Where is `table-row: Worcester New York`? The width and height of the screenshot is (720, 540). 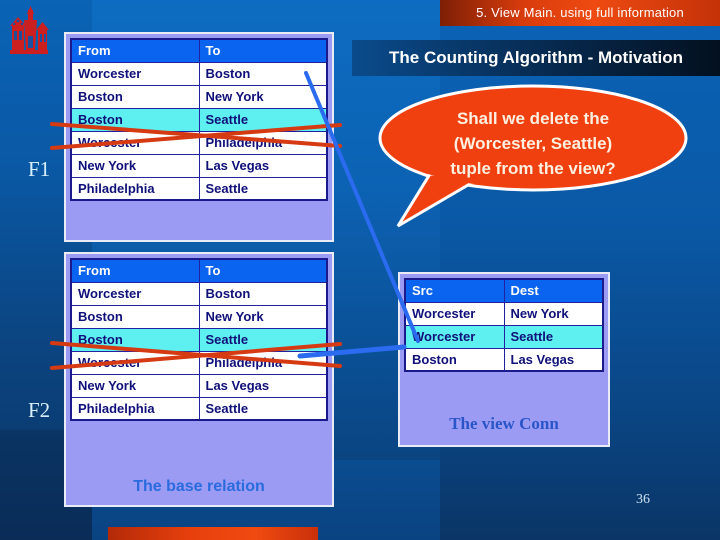 table-row: Worcester New York is located at coordinates (504, 313).